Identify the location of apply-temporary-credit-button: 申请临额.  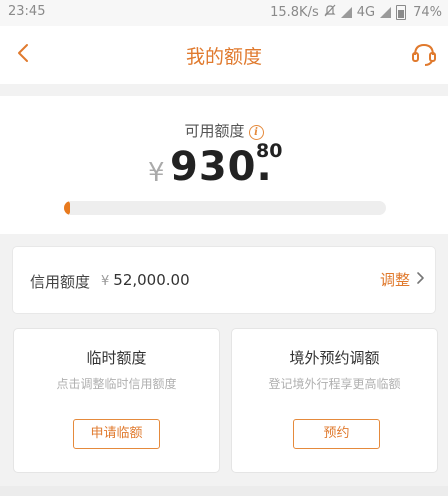
(116, 434).